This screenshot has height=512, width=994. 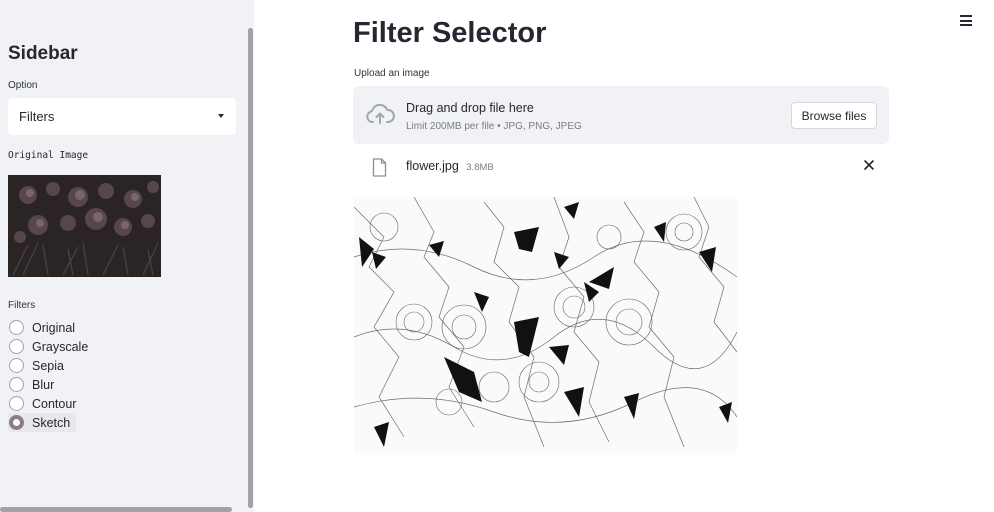 I want to click on filters-label: Filters, so click(x=22, y=305).